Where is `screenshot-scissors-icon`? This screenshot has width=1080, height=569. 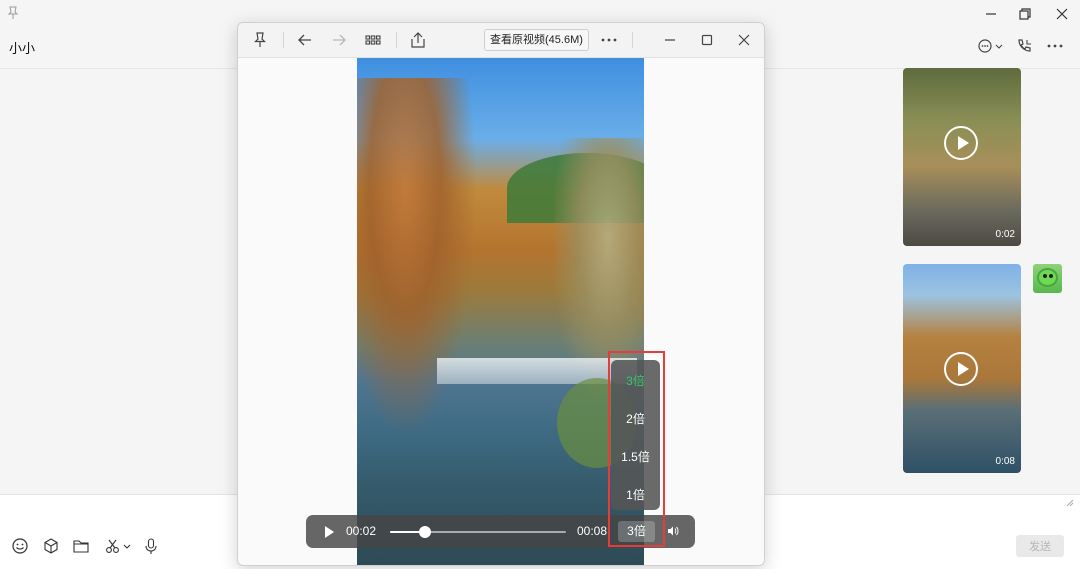 screenshot-scissors-icon is located at coordinates (118, 546).